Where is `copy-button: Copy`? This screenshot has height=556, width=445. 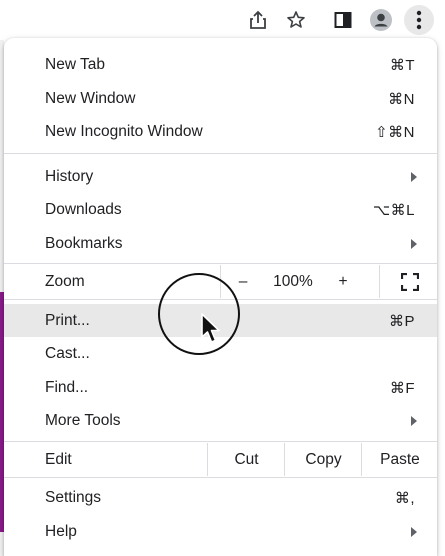
copy-button: Copy is located at coordinates (323, 459).